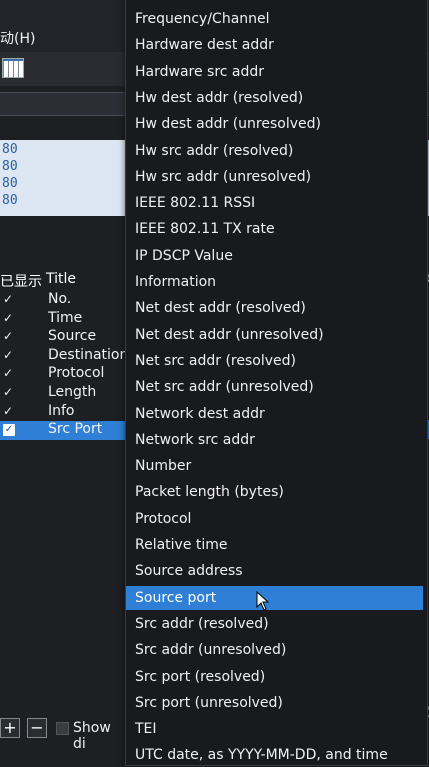 The height and width of the screenshot is (767, 429). Describe the element at coordinates (274, 571) in the screenshot. I see `dropdown-item: Source address` at that location.